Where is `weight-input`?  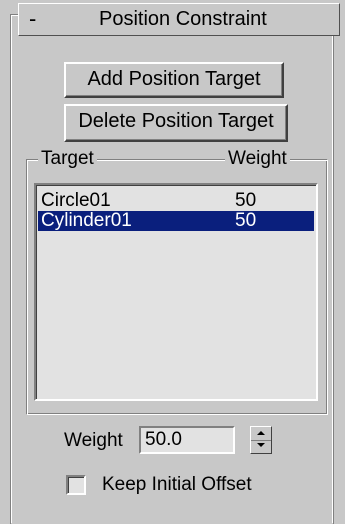
weight-input is located at coordinates (187, 440).